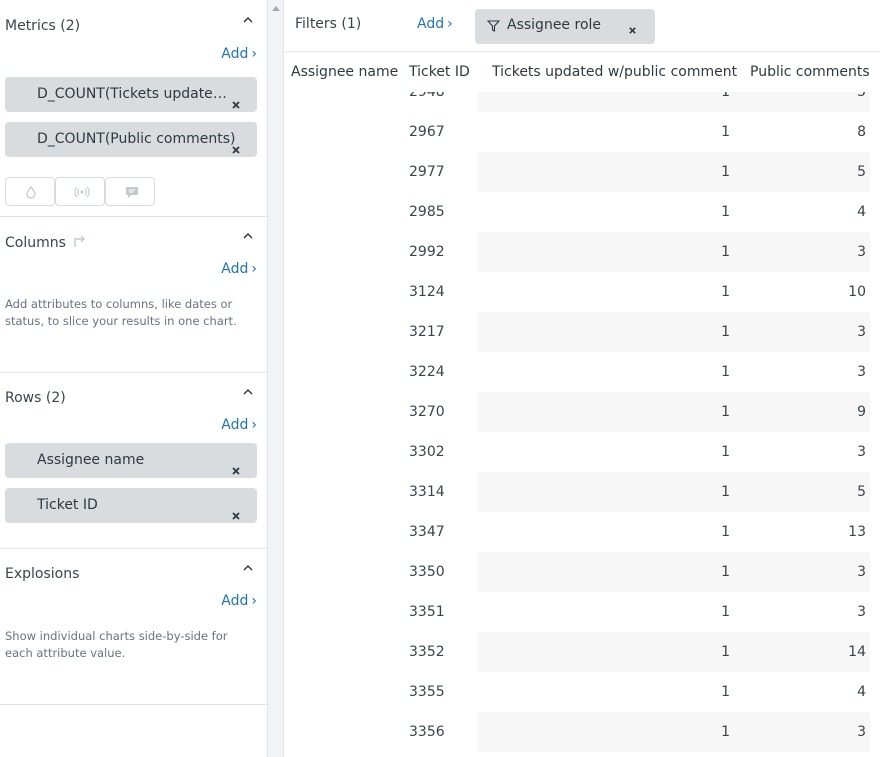 The width and height of the screenshot is (880, 757). Describe the element at coordinates (344, 72) in the screenshot. I see `column-header-assignee-name: Assignee name` at that location.